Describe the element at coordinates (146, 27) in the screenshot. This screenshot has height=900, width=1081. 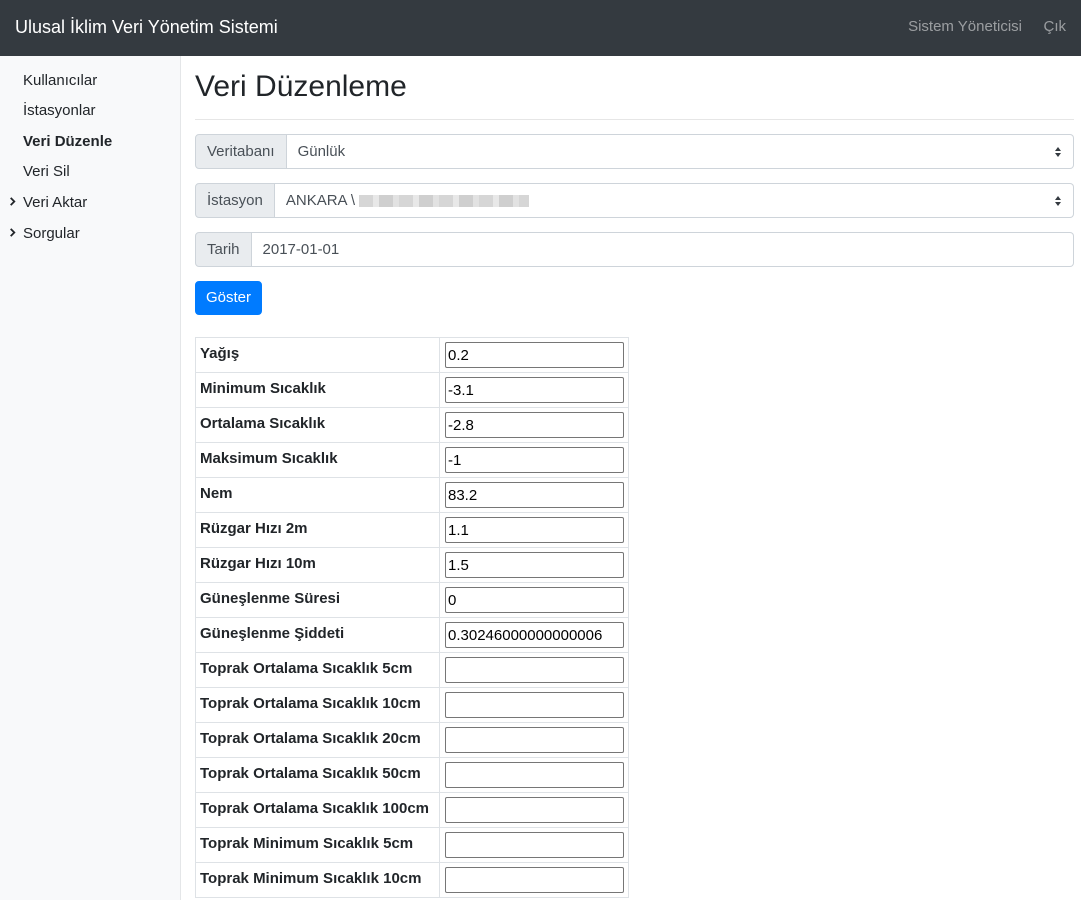
I see `app-brand: Ulusal İklim Veri Yönetim Sistemi` at that location.